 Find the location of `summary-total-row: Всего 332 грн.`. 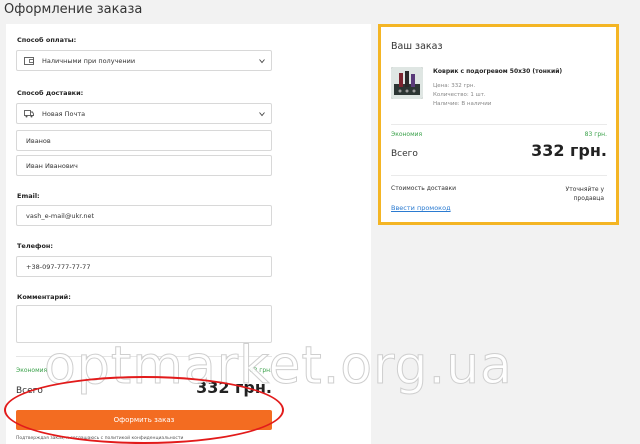

summary-total-row: Всего 332 грн. is located at coordinates (499, 150).